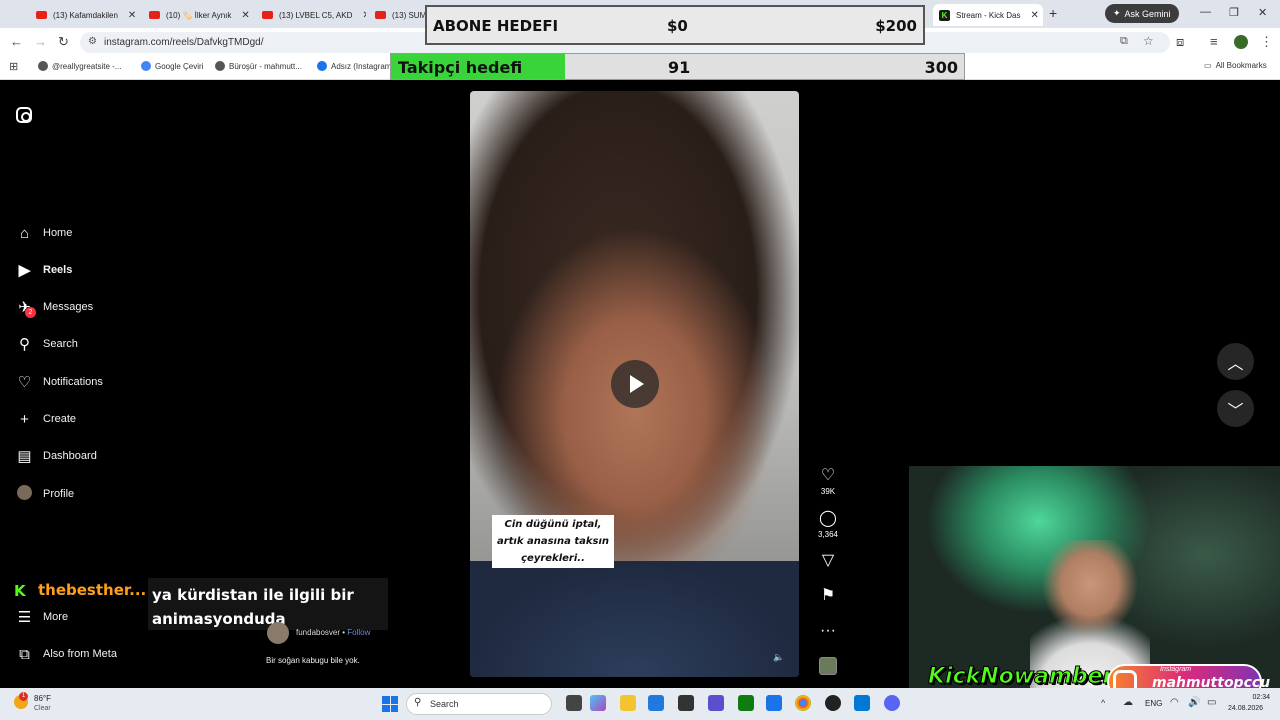 This screenshot has height=720, width=1280. I want to click on star-icon: ☆, so click(1148, 41).